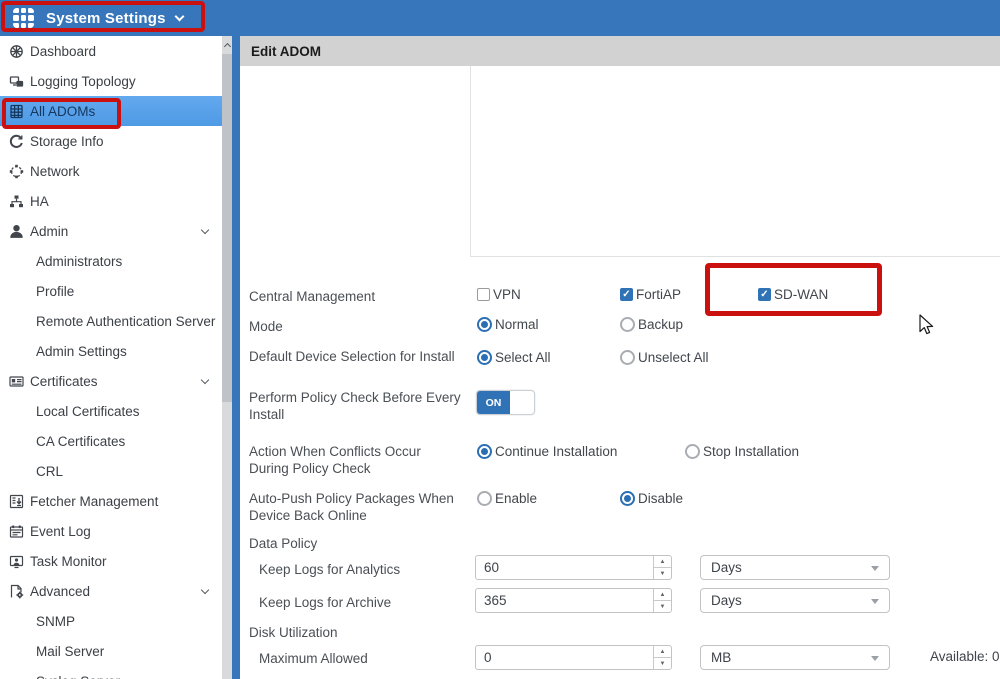 The width and height of the screenshot is (1000, 679). What do you see at coordinates (111, 201) in the screenshot?
I see `sidebar-item-ha: HA` at bounding box center [111, 201].